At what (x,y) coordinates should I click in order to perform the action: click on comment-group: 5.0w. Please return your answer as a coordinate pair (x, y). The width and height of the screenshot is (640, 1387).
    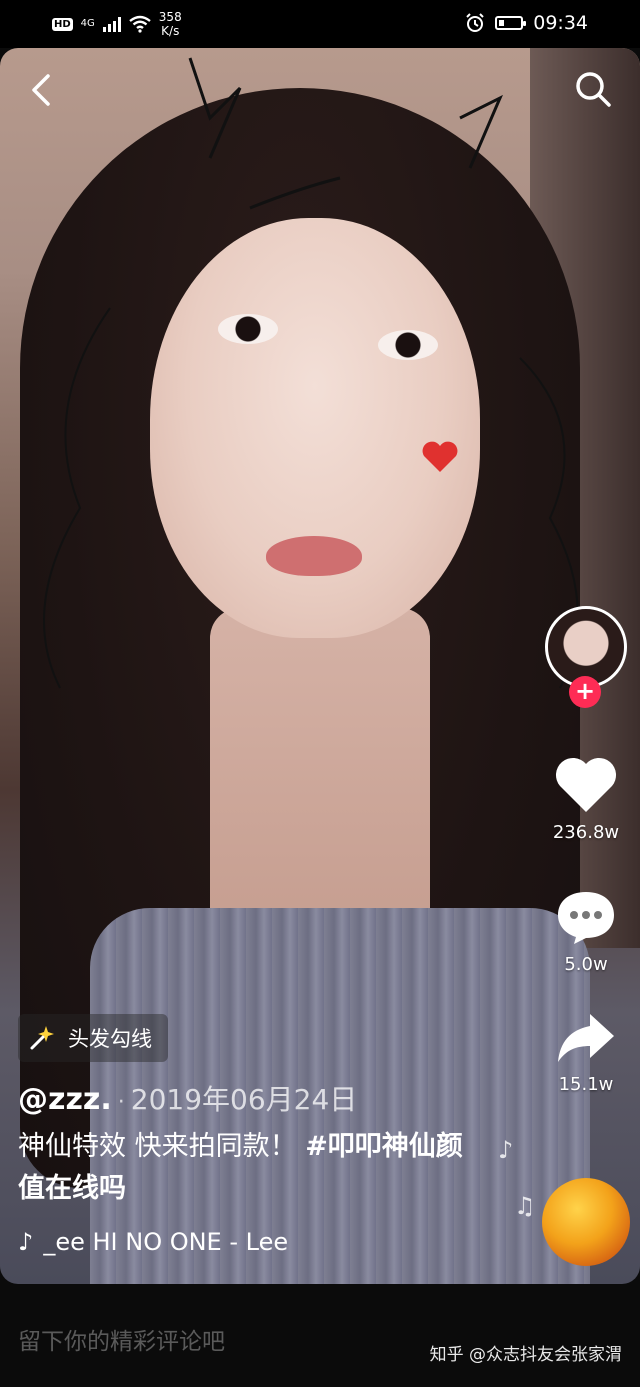
    Looking at the image, I should click on (586, 931).